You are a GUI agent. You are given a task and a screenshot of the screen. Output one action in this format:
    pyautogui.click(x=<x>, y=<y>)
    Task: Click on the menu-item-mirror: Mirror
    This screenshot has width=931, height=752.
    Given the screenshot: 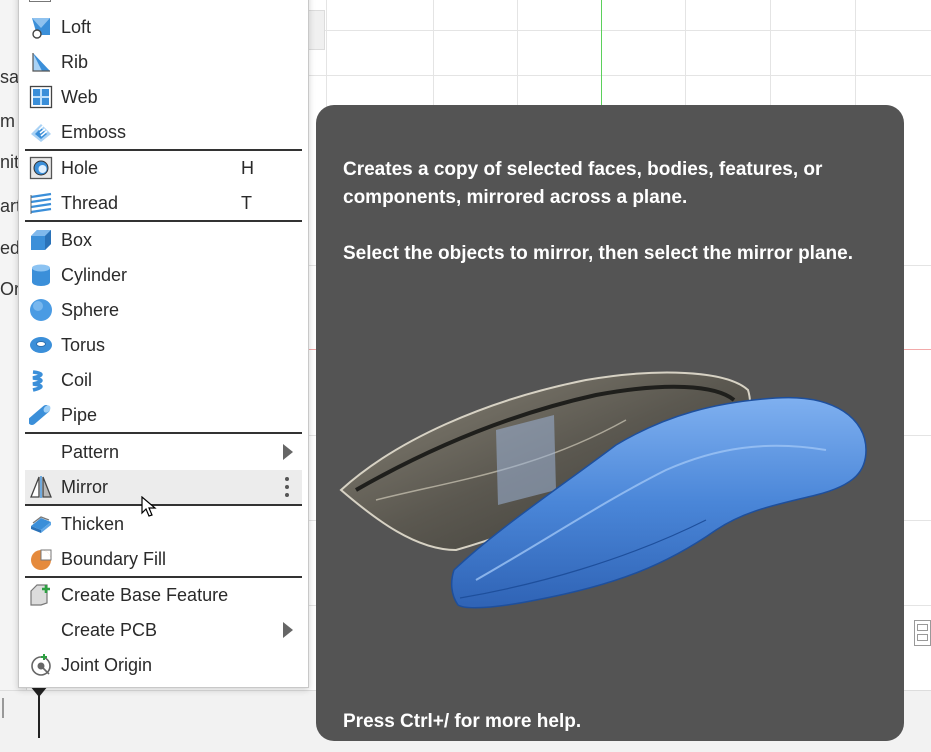 What is the action you would take?
    pyautogui.click(x=163, y=487)
    